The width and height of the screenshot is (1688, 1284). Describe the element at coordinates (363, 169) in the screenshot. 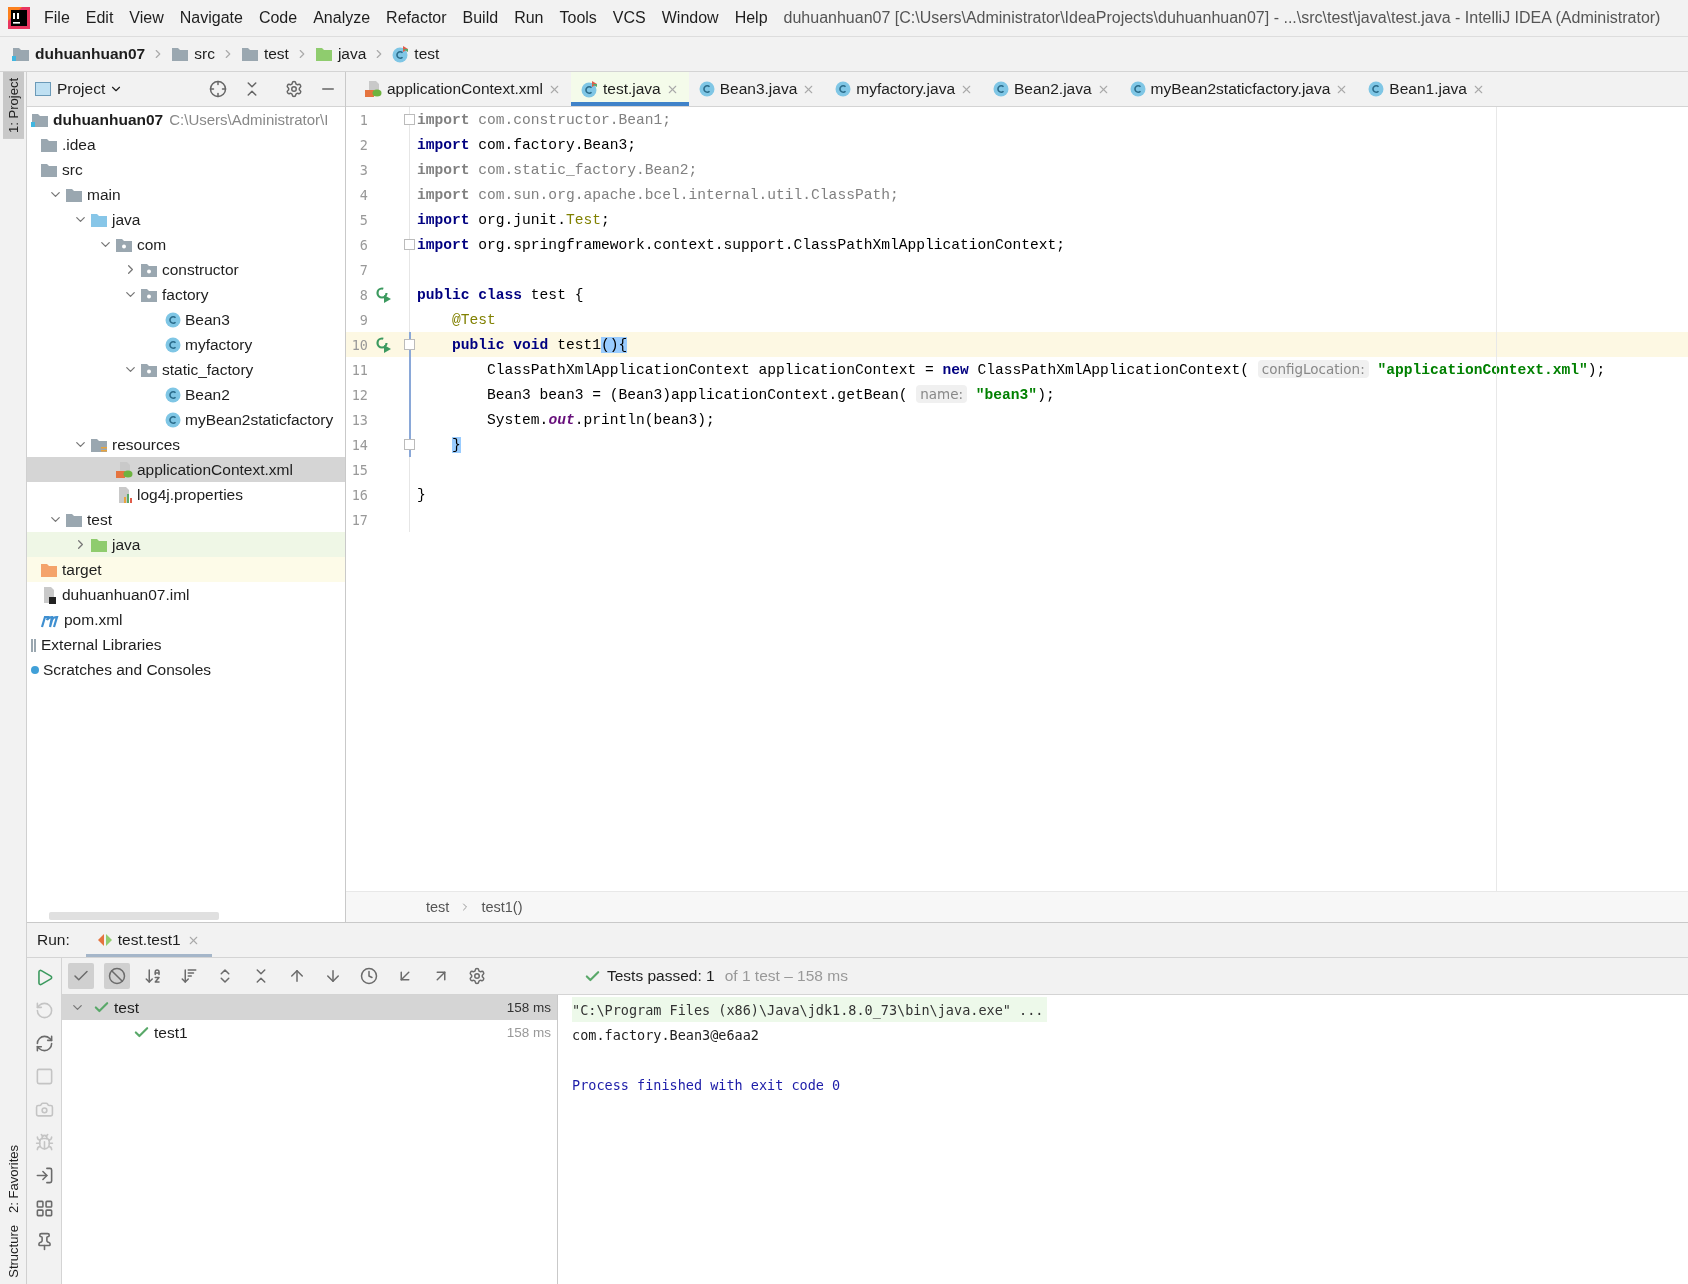

I see `line-number: 3` at that location.